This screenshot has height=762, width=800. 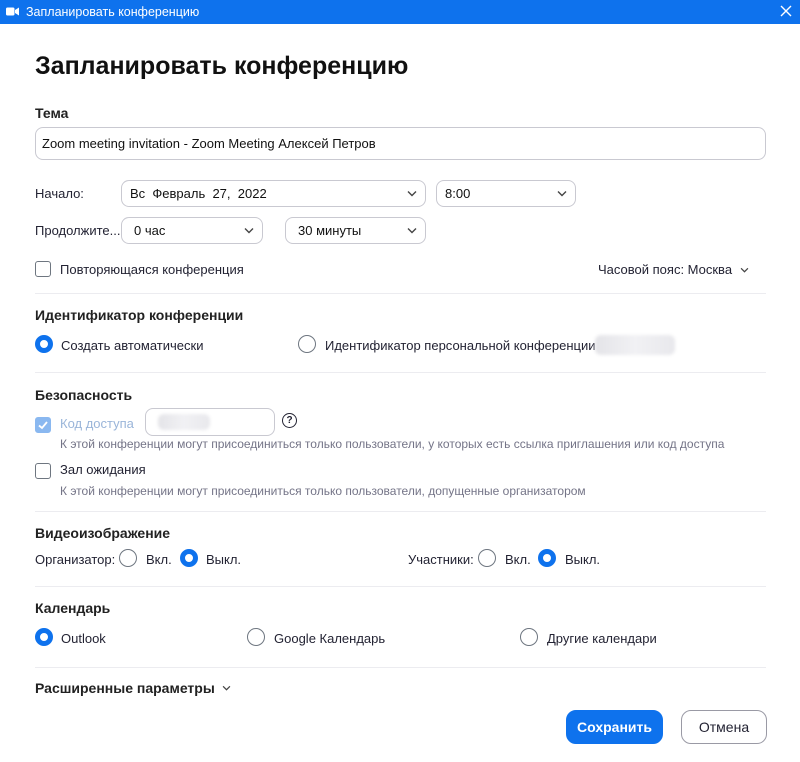 I want to click on advanced-options-label: Расширенные параметры, so click(x=125, y=688).